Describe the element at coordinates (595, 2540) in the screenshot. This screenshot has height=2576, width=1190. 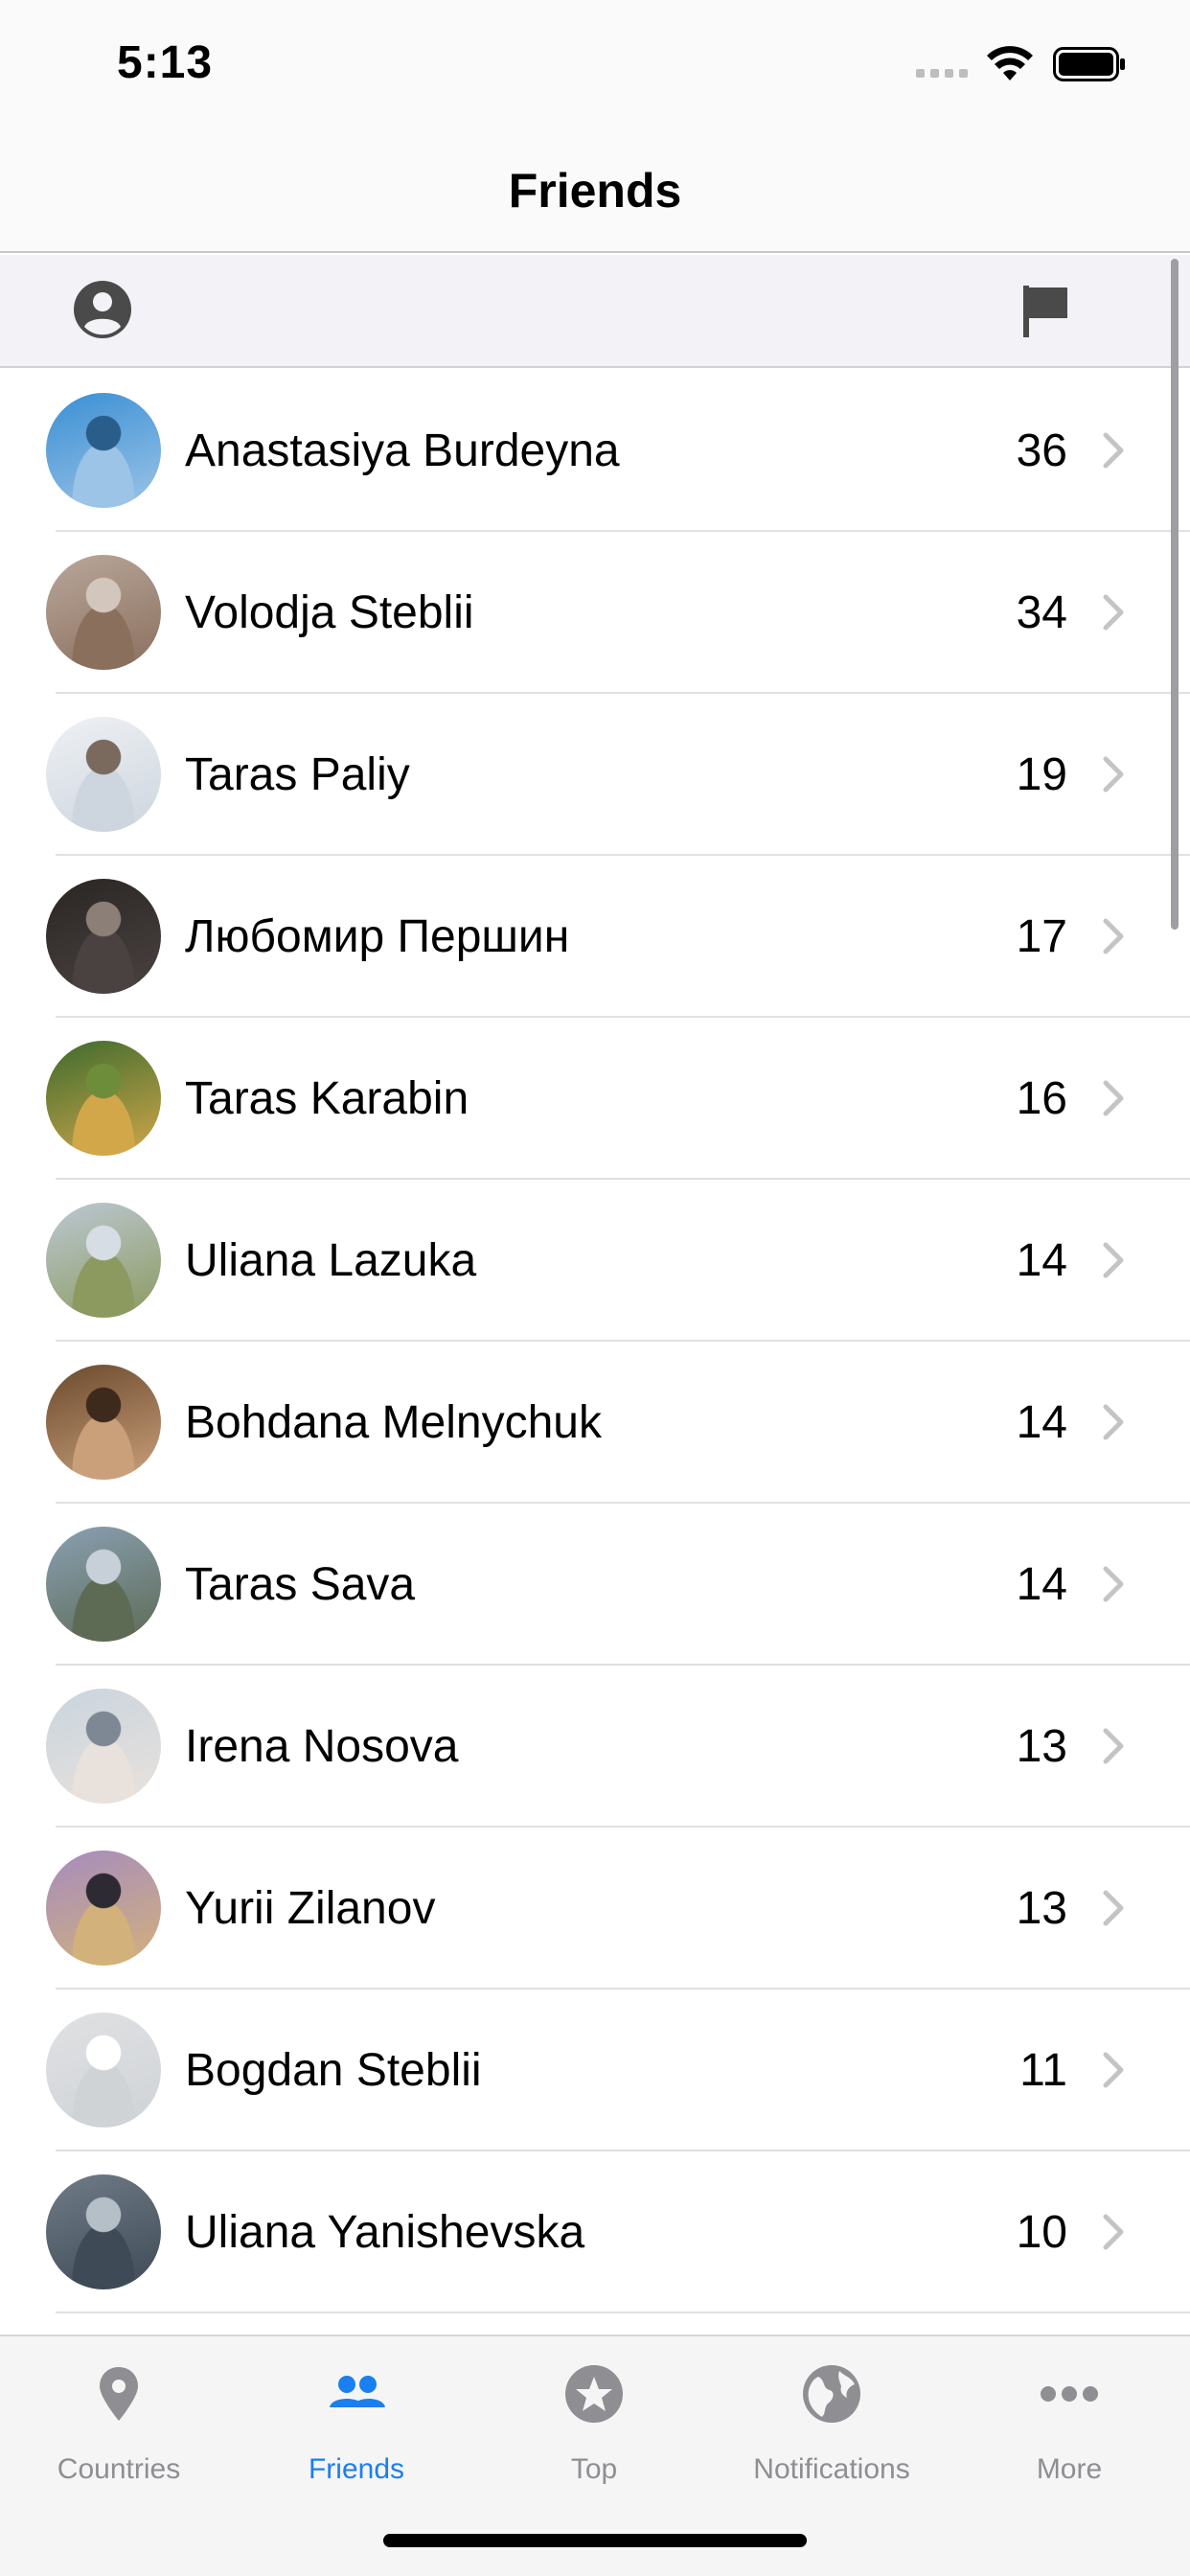
I see `home-indicator` at that location.